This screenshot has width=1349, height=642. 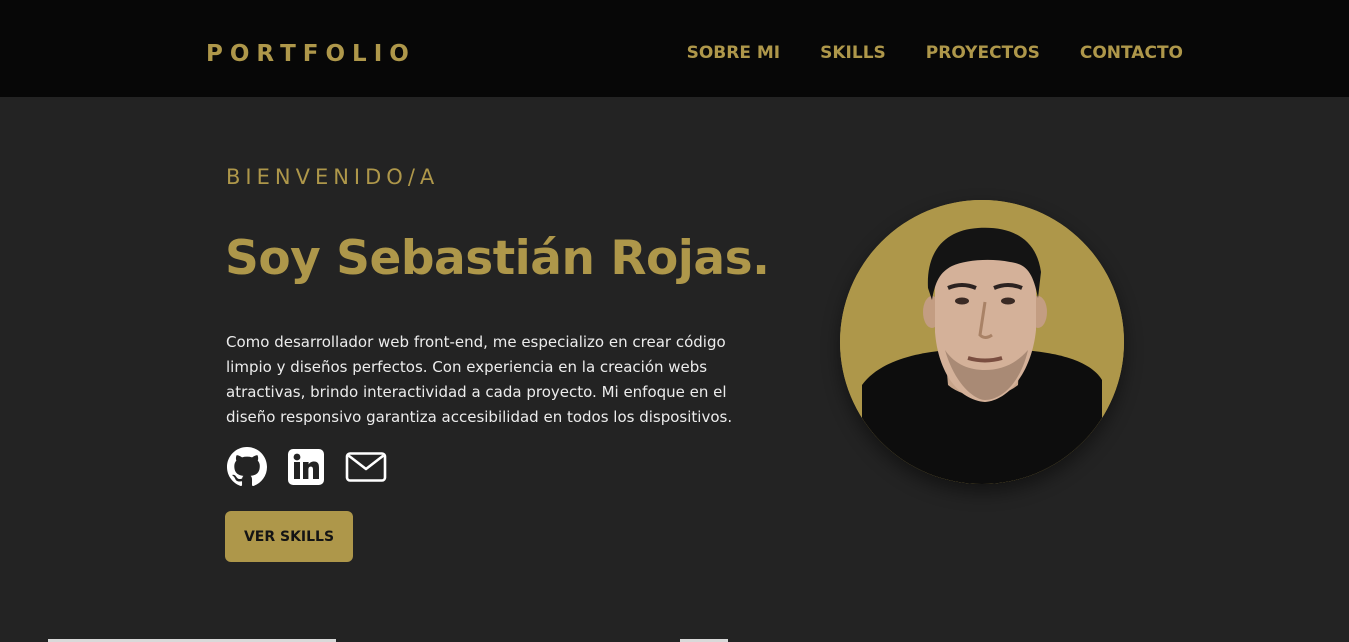 I want to click on brand-logo: PORTFOLIO, so click(x=311, y=54).